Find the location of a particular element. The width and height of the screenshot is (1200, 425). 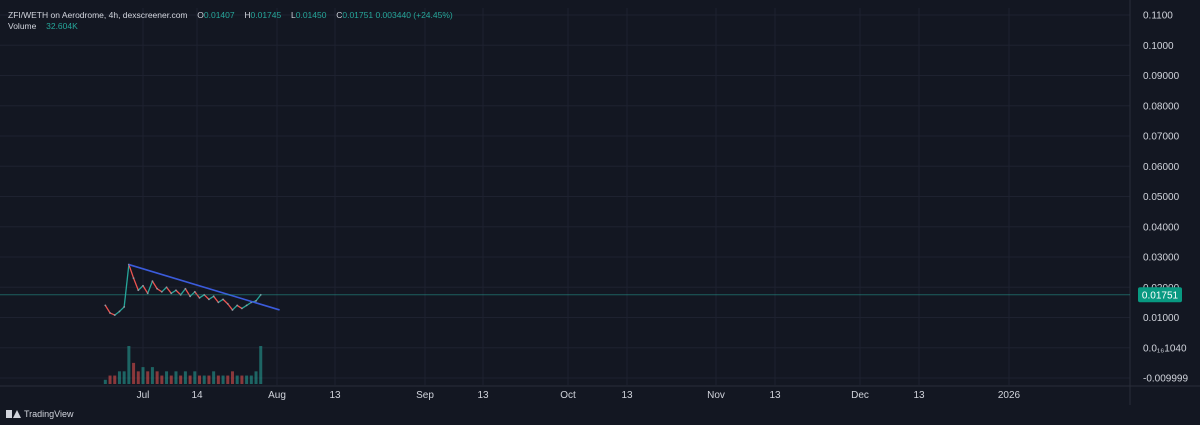

y-tick-label: 0.05000 is located at coordinates (1161, 197).